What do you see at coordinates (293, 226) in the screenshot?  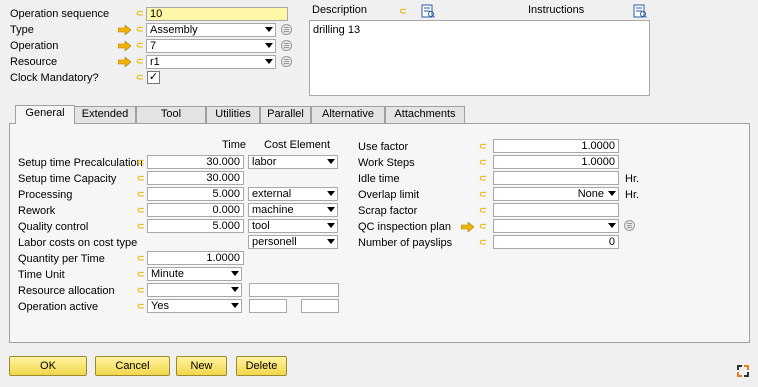 I see `quality-control-cost-select: tool` at bounding box center [293, 226].